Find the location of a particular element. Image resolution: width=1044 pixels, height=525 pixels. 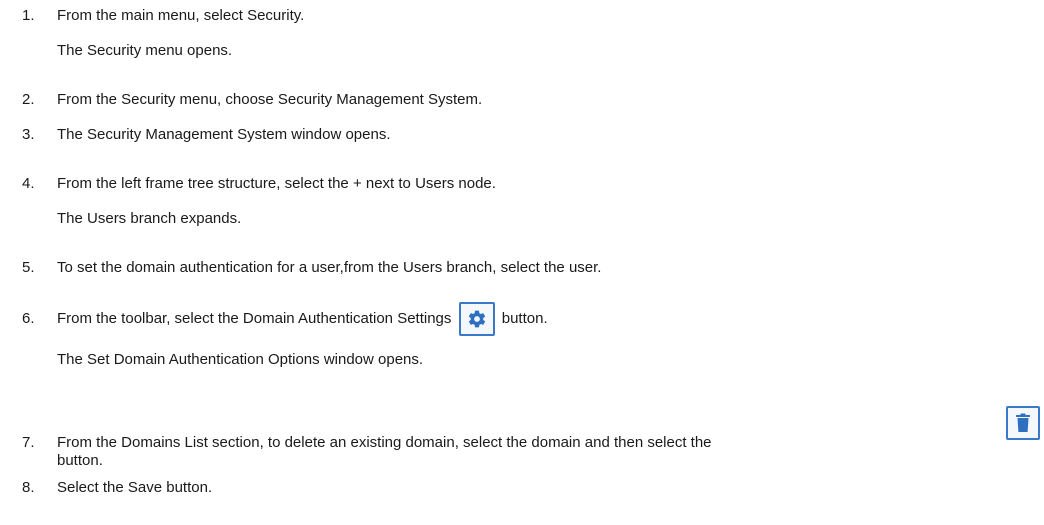

step-number: 6. is located at coordinates (28, 318).